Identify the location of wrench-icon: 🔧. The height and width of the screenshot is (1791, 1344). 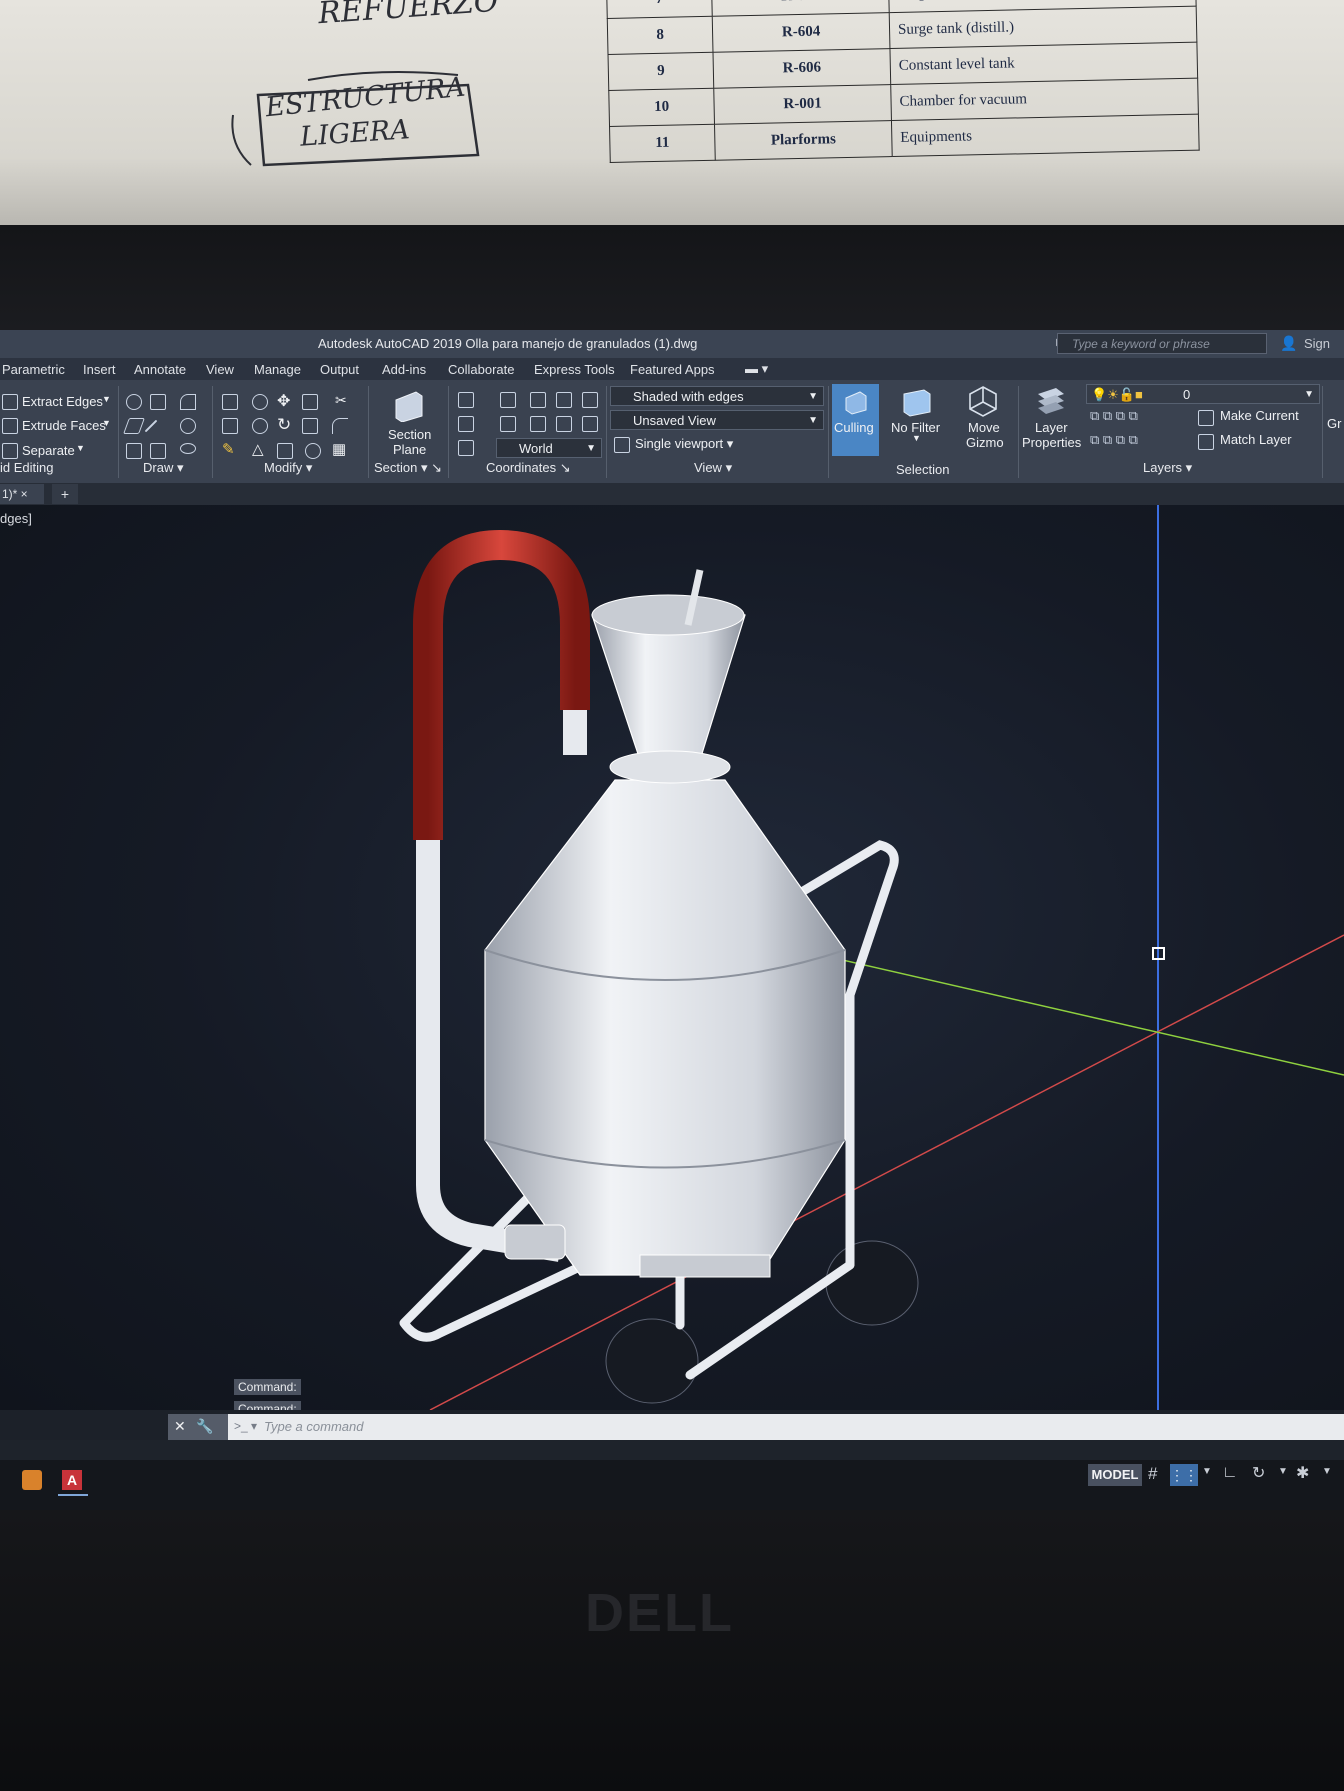
(204, 1426).